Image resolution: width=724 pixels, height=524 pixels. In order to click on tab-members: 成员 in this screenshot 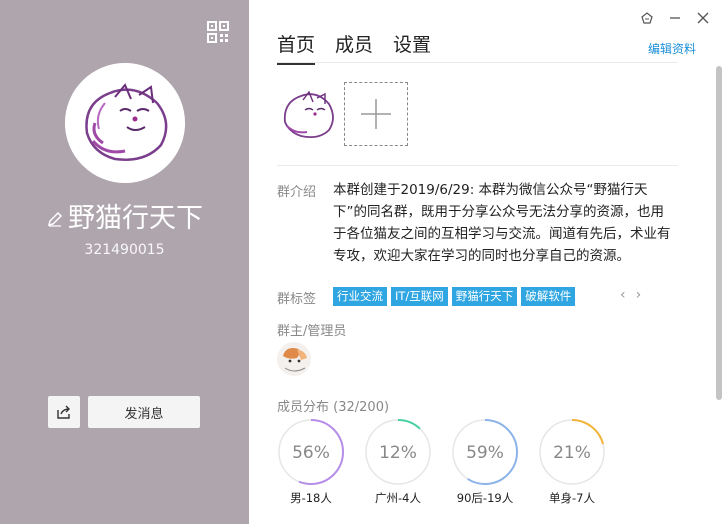, I will do `click(354, 47)`.